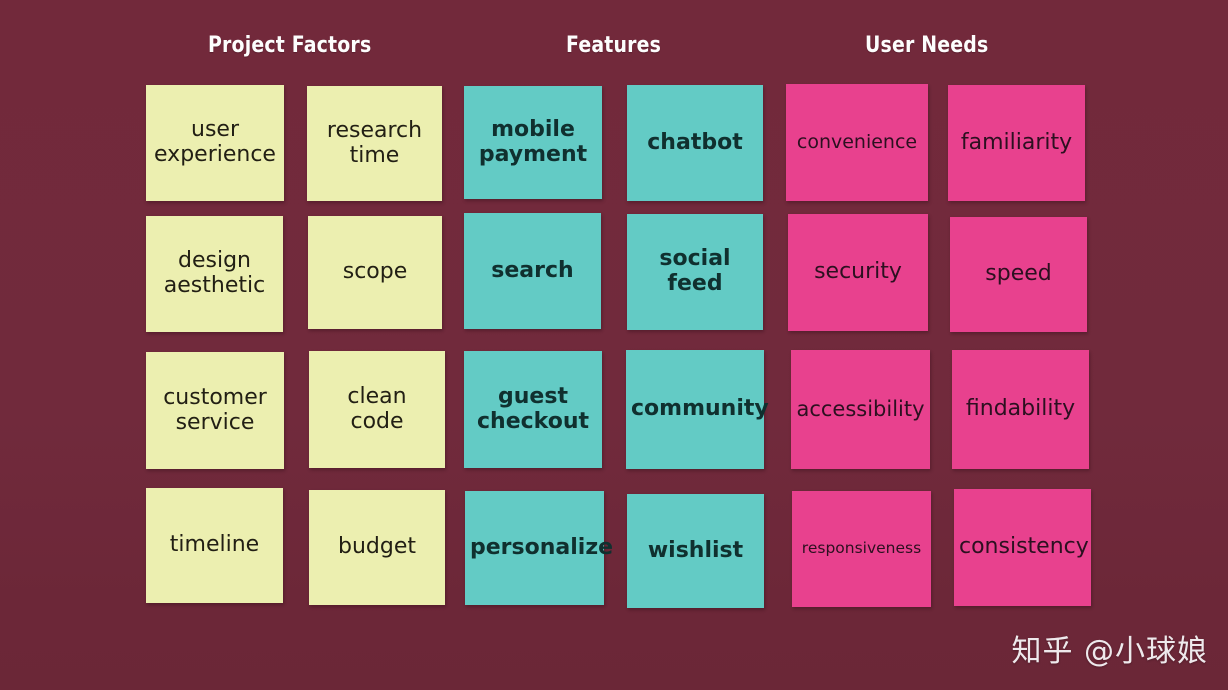 The width and height of the screenshot is (1228, 690). What do you see at coordinates (290, 45) in the screenshot?
I see `column-heading-project-factors: Project Factors` at bounding box center [290, 45].